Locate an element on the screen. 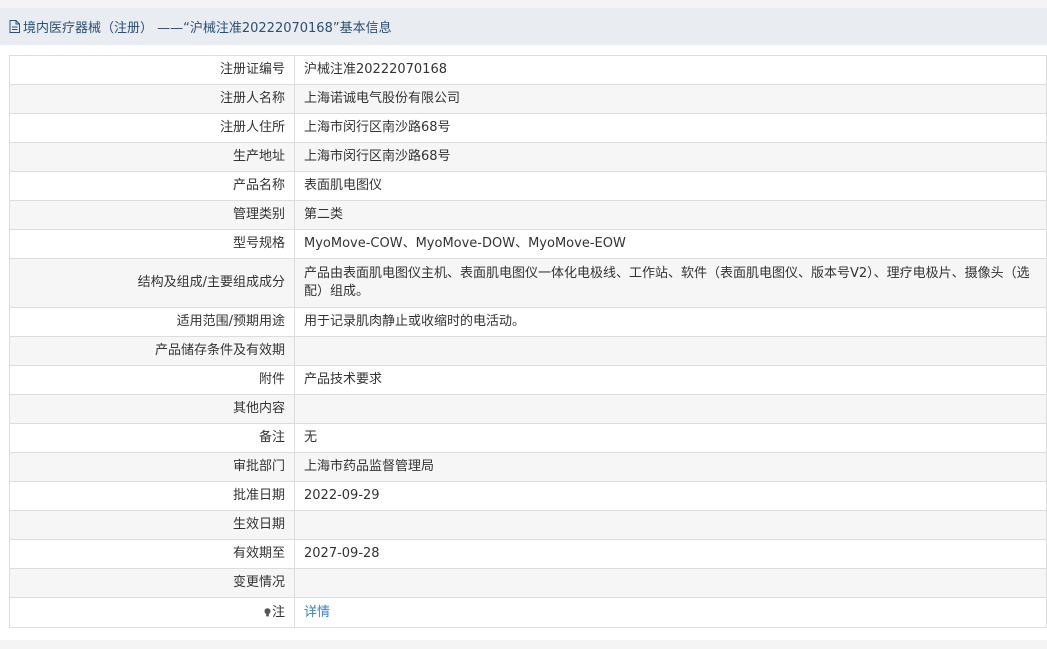 This screenshot has height=649, width=1047. table-row: 有效期至 2027-09-28 is located at coordinates (528, 554).